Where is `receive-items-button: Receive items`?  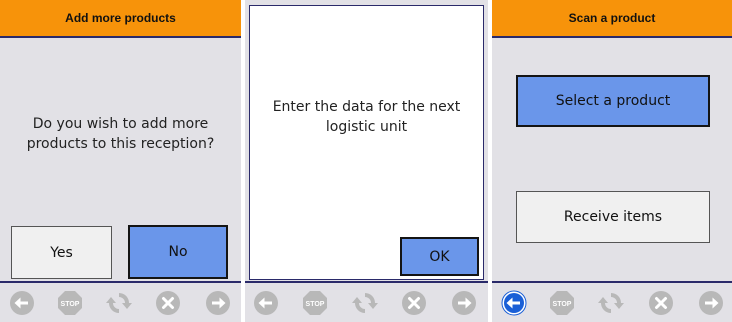 receive-items-button: Receive items is located at coordinates (613, 217).